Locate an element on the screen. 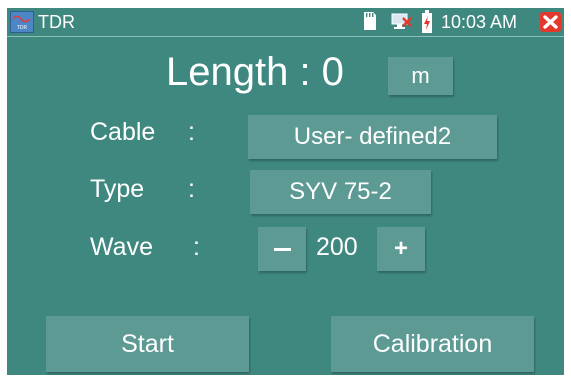 The image size is (571, 382). type-colon: : is located at coordinates (191, 189).